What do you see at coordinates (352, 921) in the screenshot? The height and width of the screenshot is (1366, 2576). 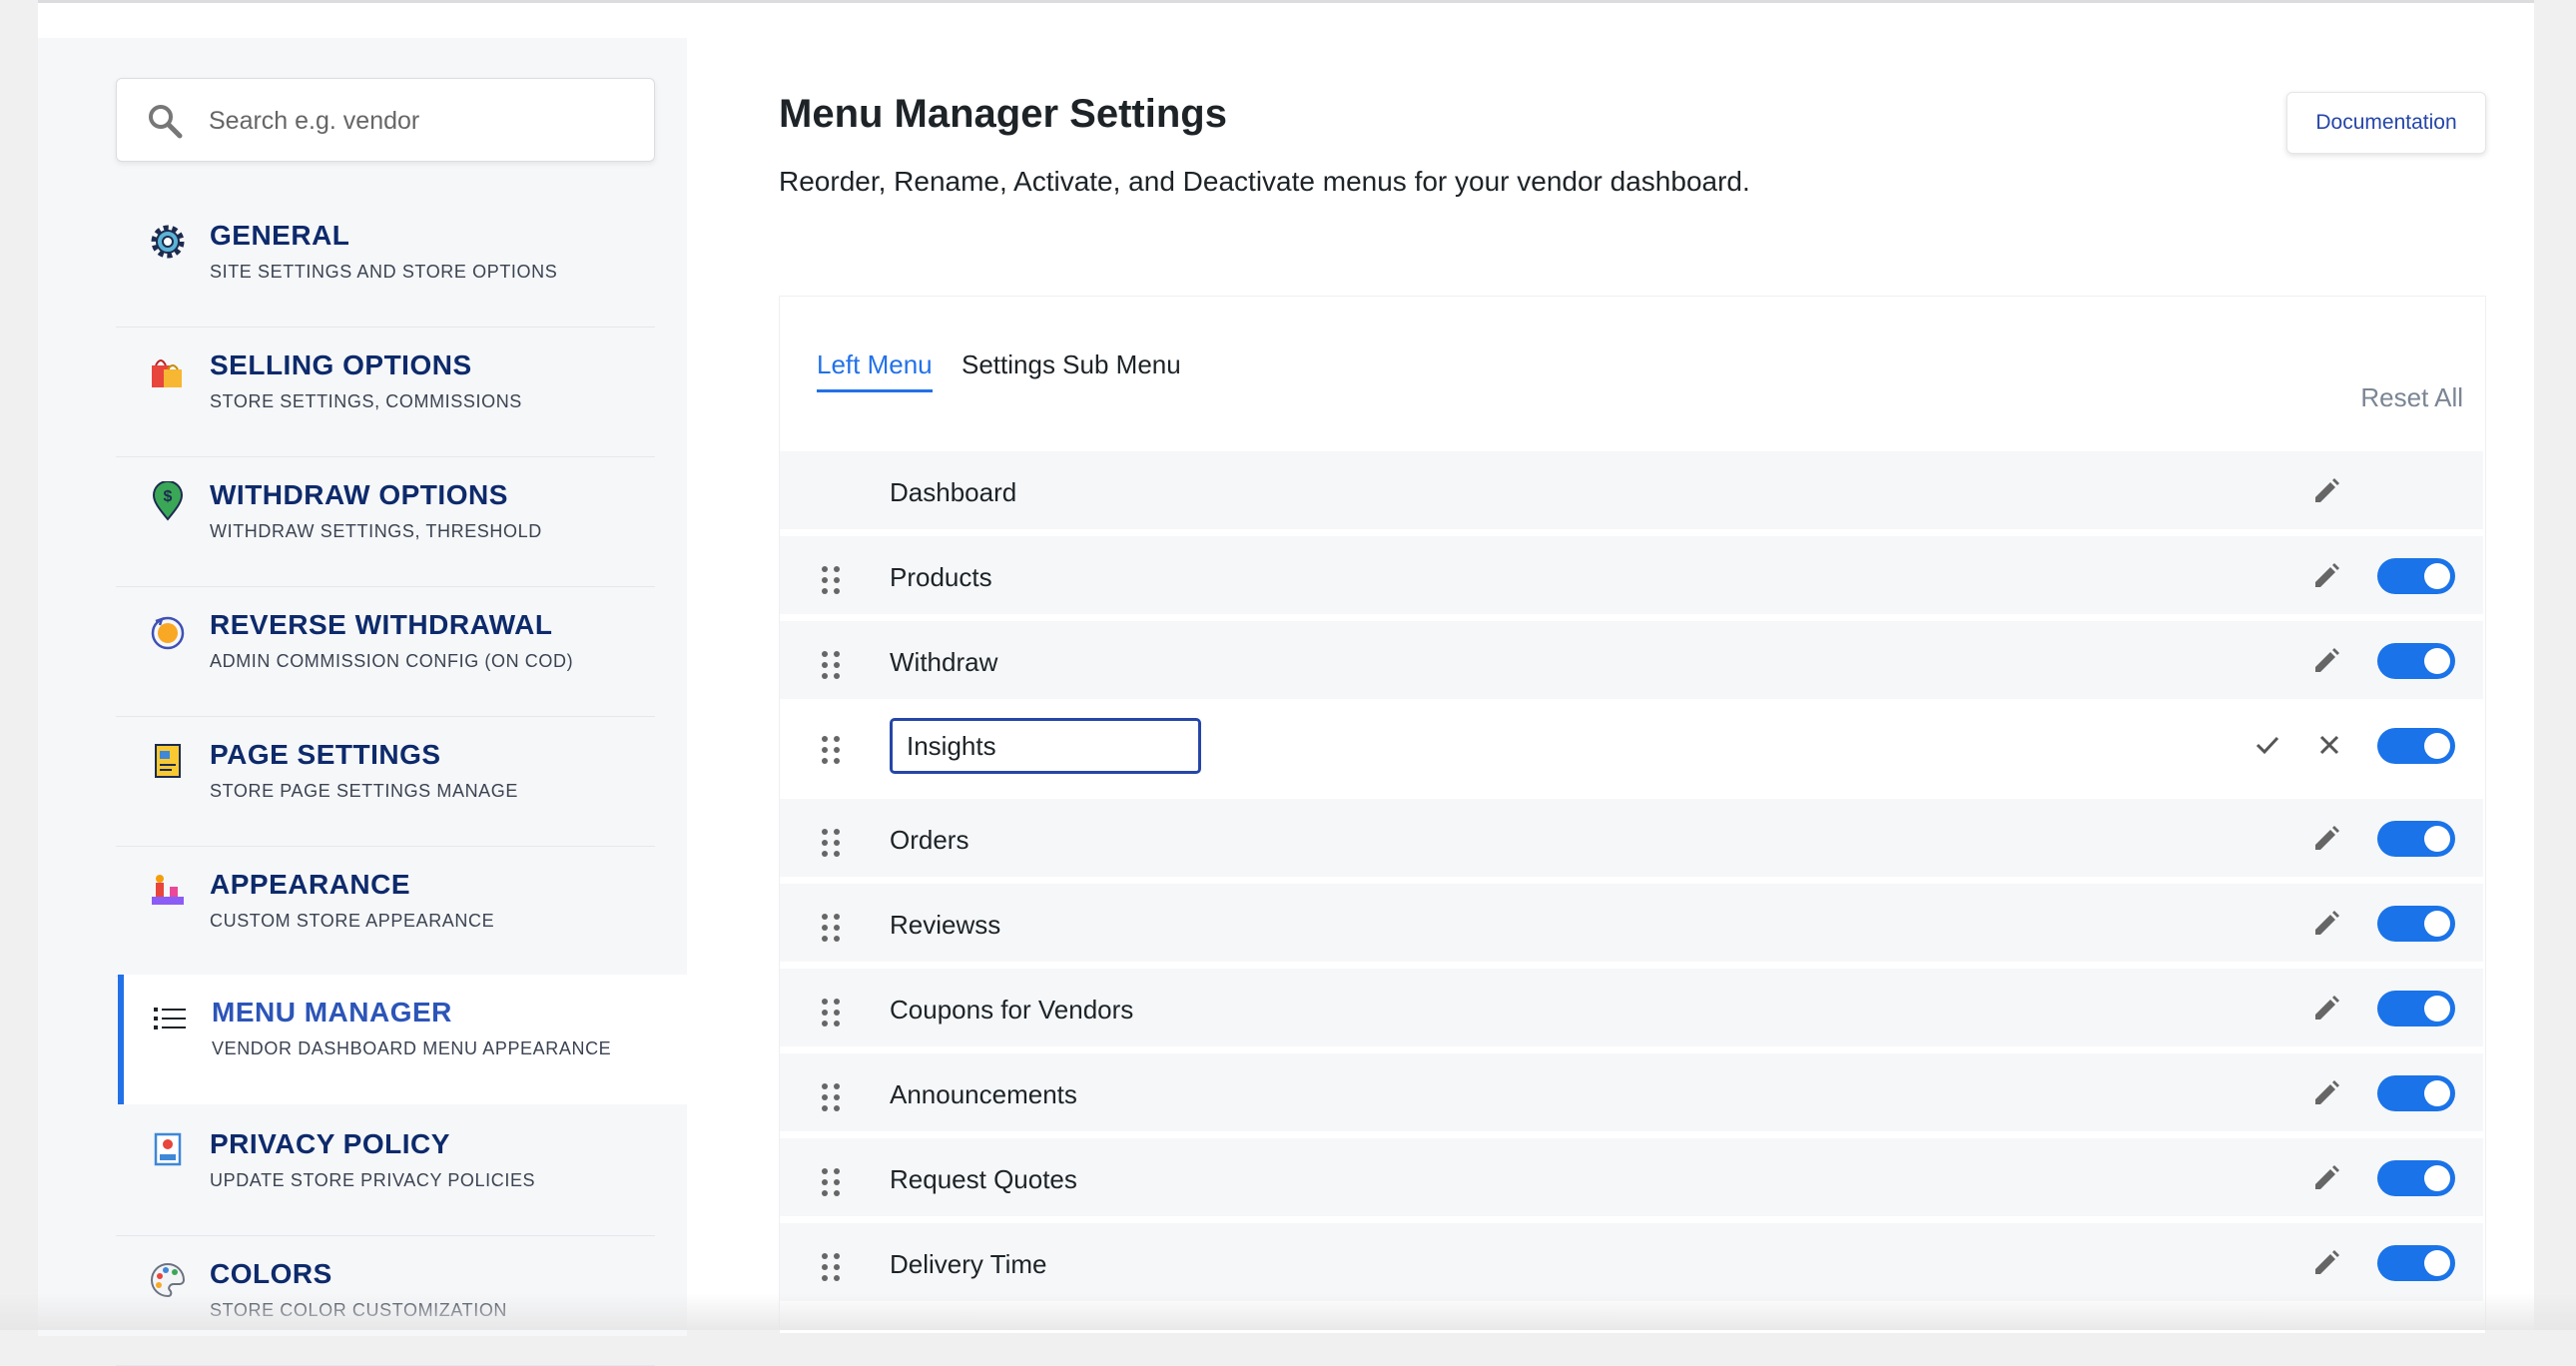 I see `sidebar-item-subtitle: CUSTOM STORE APPEARANCE` at bounding box center [352, 921].